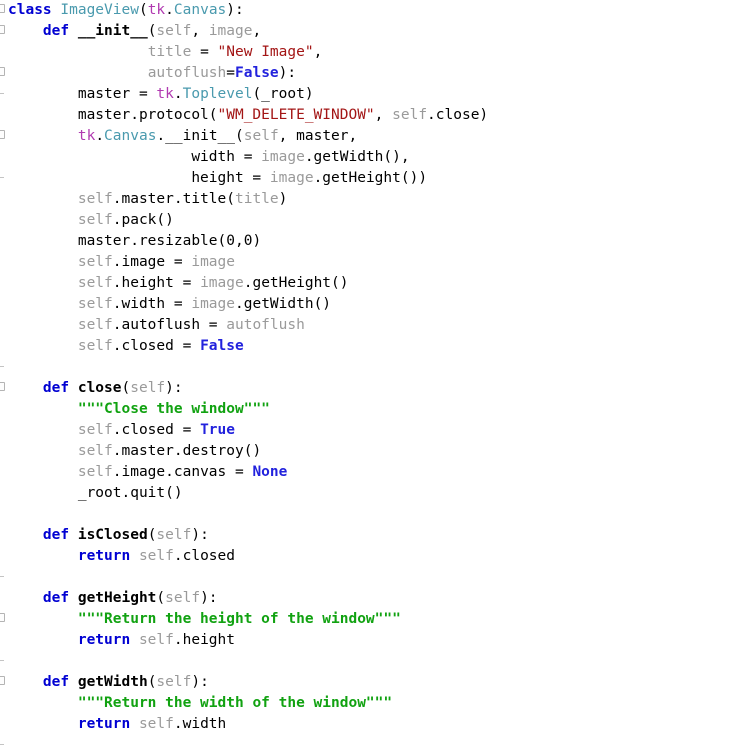  I want to click on line-master-resizable: master.resizable(0,0), so click(369, 241).